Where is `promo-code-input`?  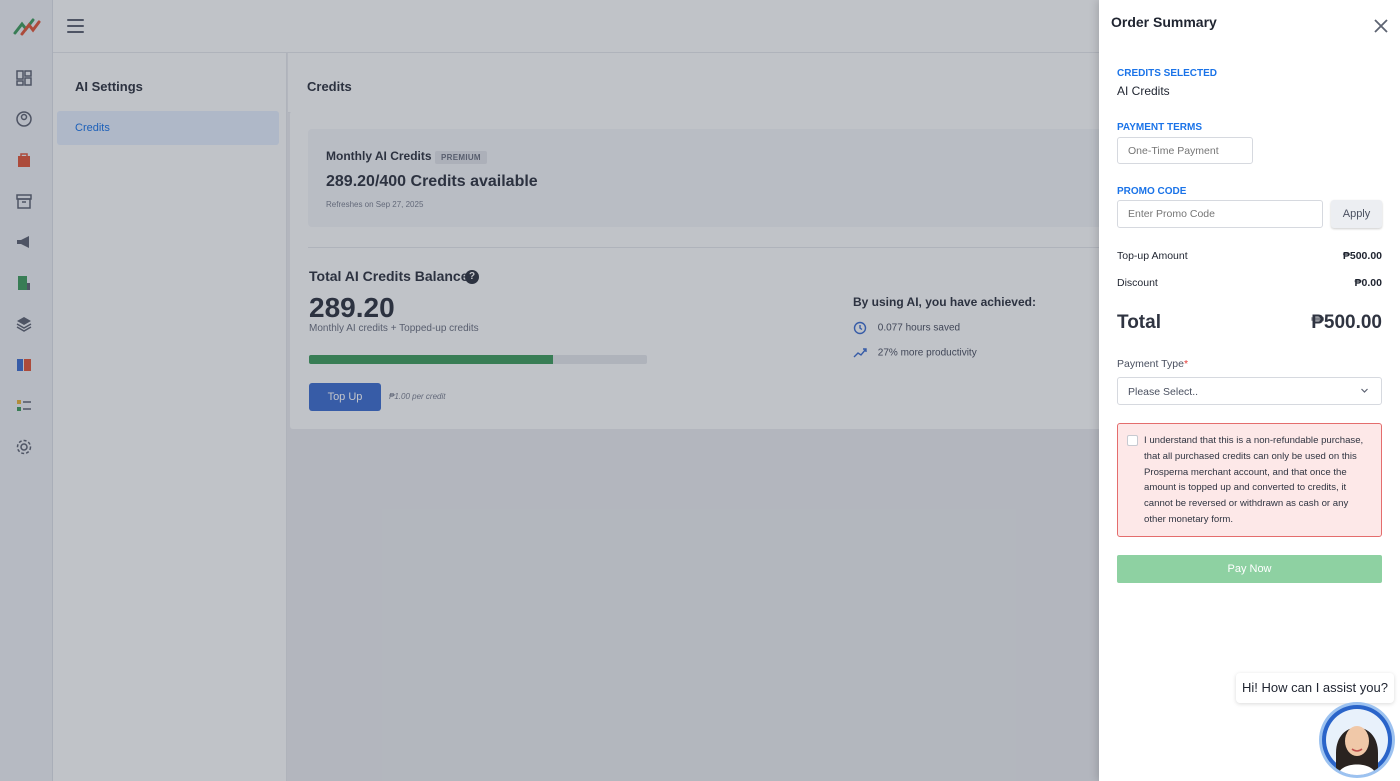
promo-code-input is located at coordinates (1220, 214).